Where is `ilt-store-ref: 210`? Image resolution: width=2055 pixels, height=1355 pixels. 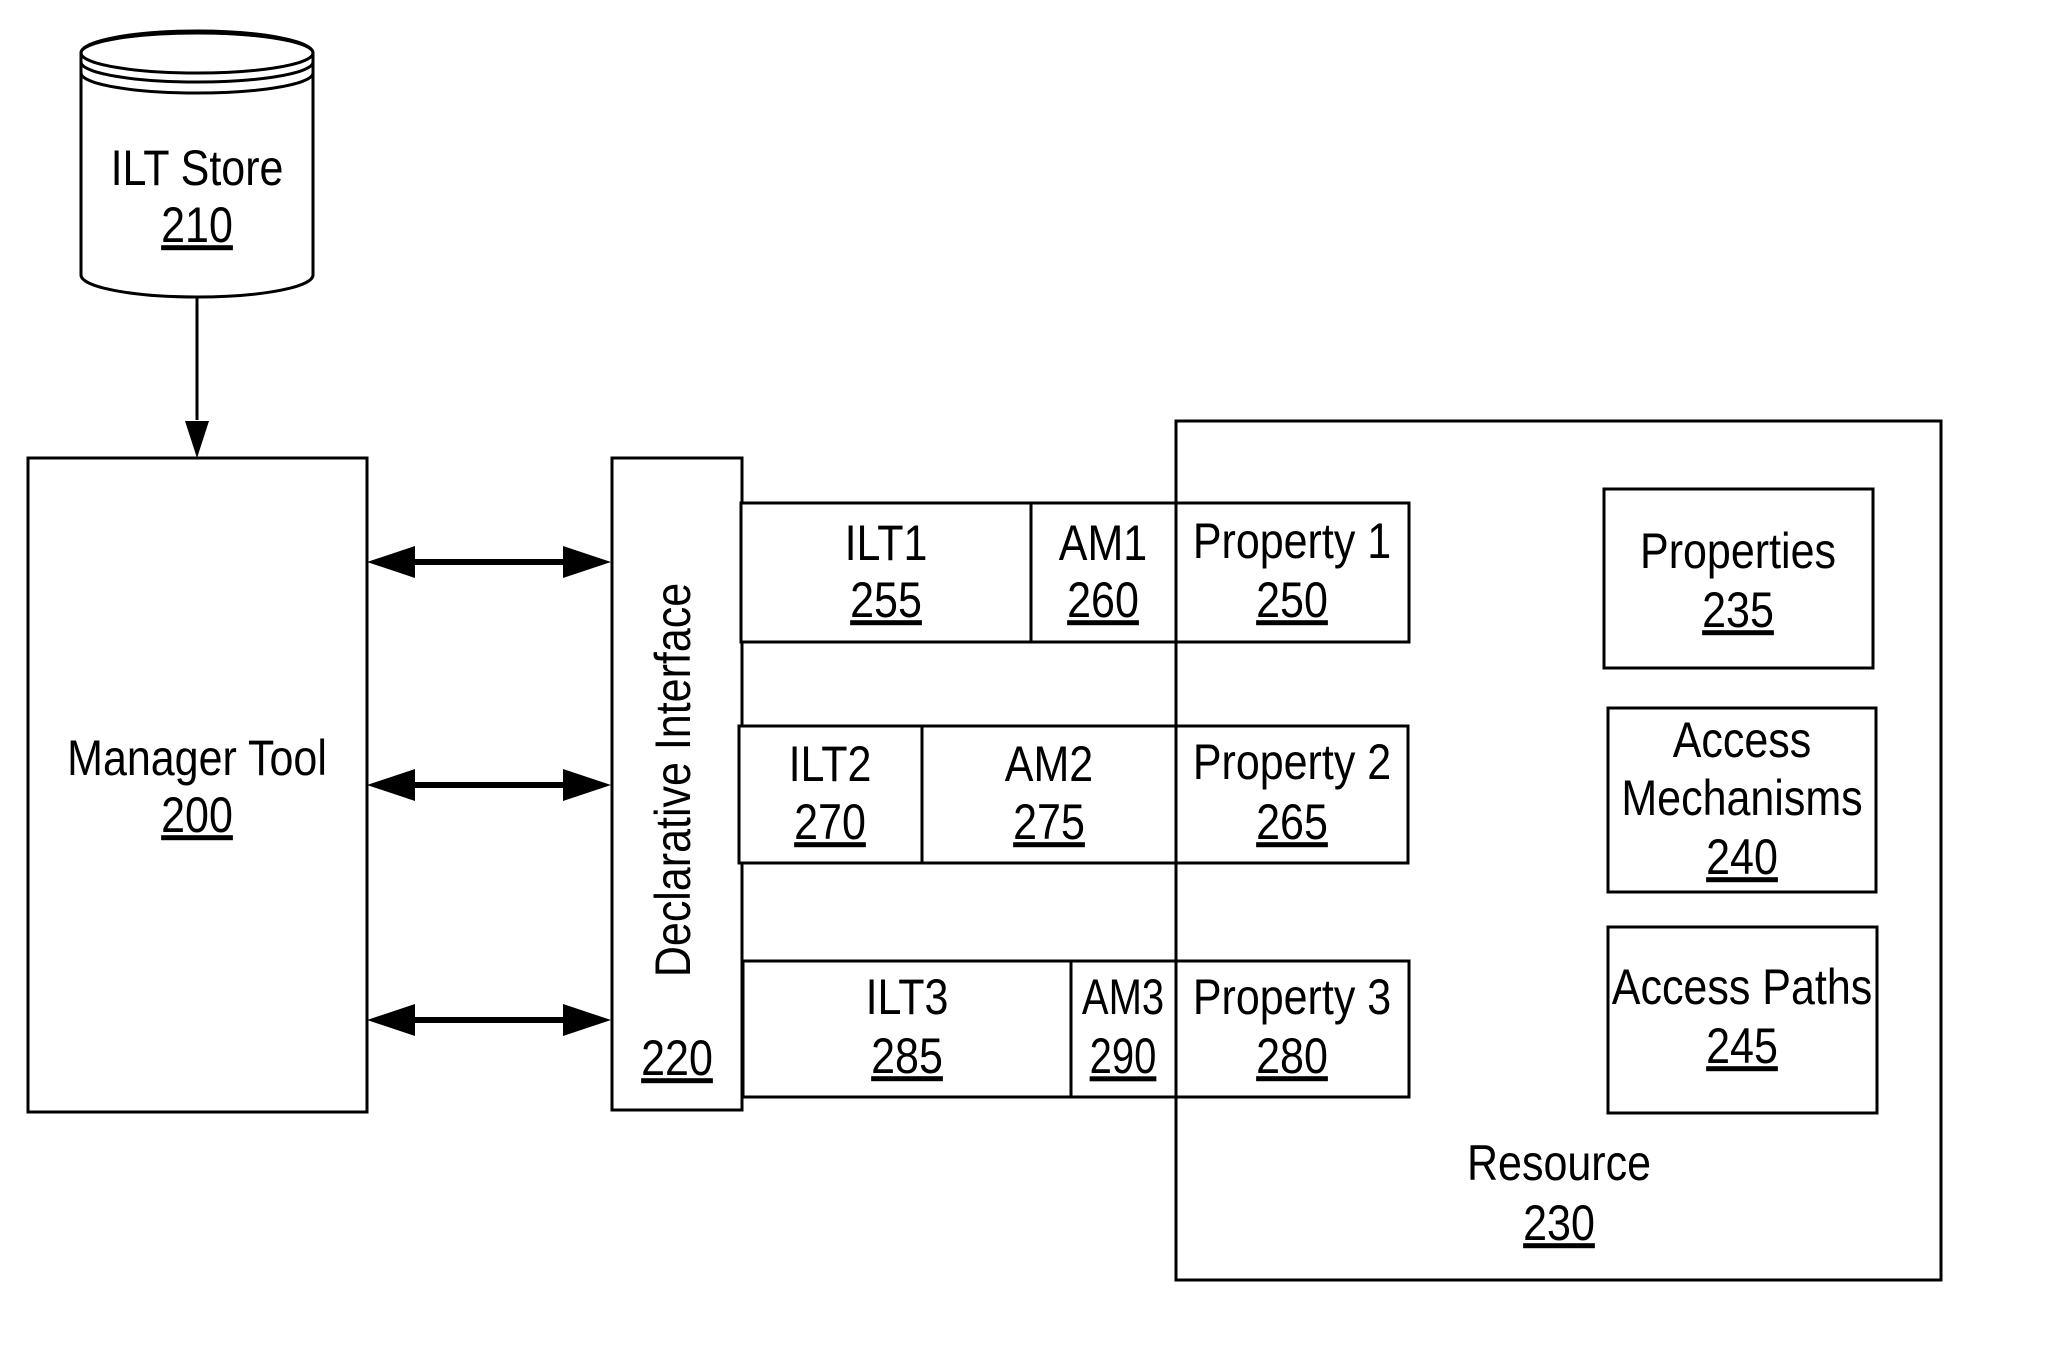
ilt-store-ref: 210 is located at coordinates (197, 225).